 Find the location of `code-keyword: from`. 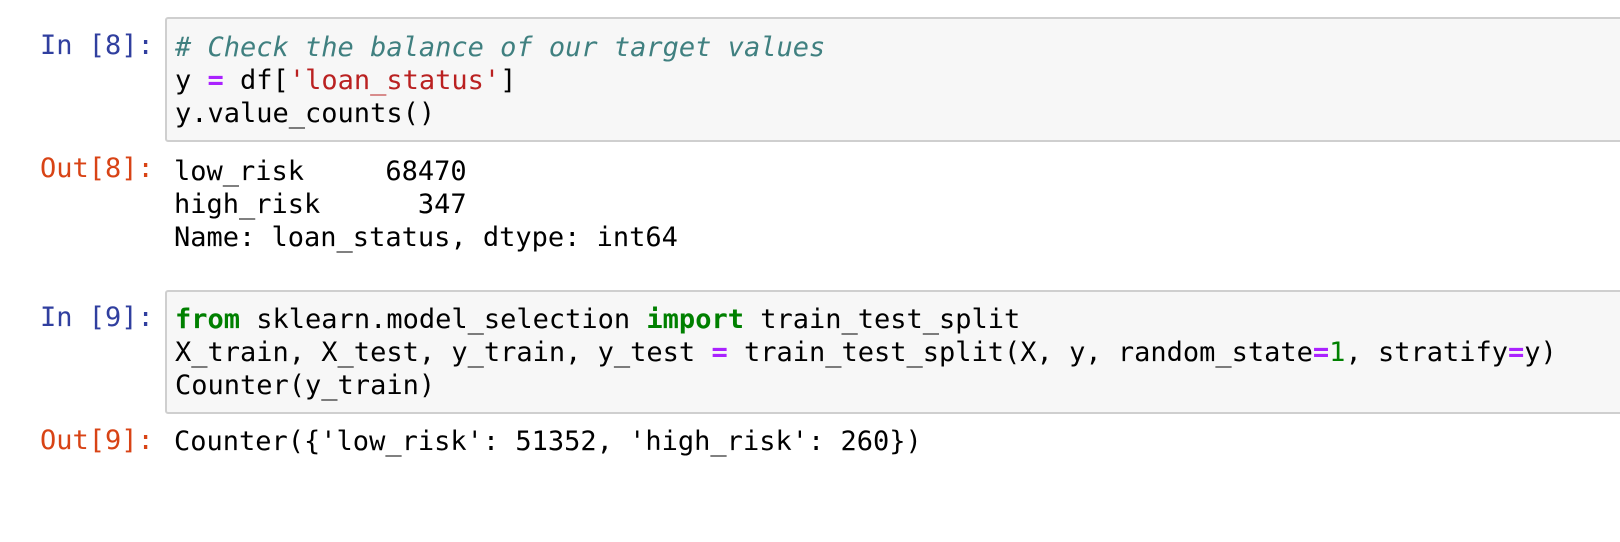

code-keyword: from is located at coordinates (208, 319).